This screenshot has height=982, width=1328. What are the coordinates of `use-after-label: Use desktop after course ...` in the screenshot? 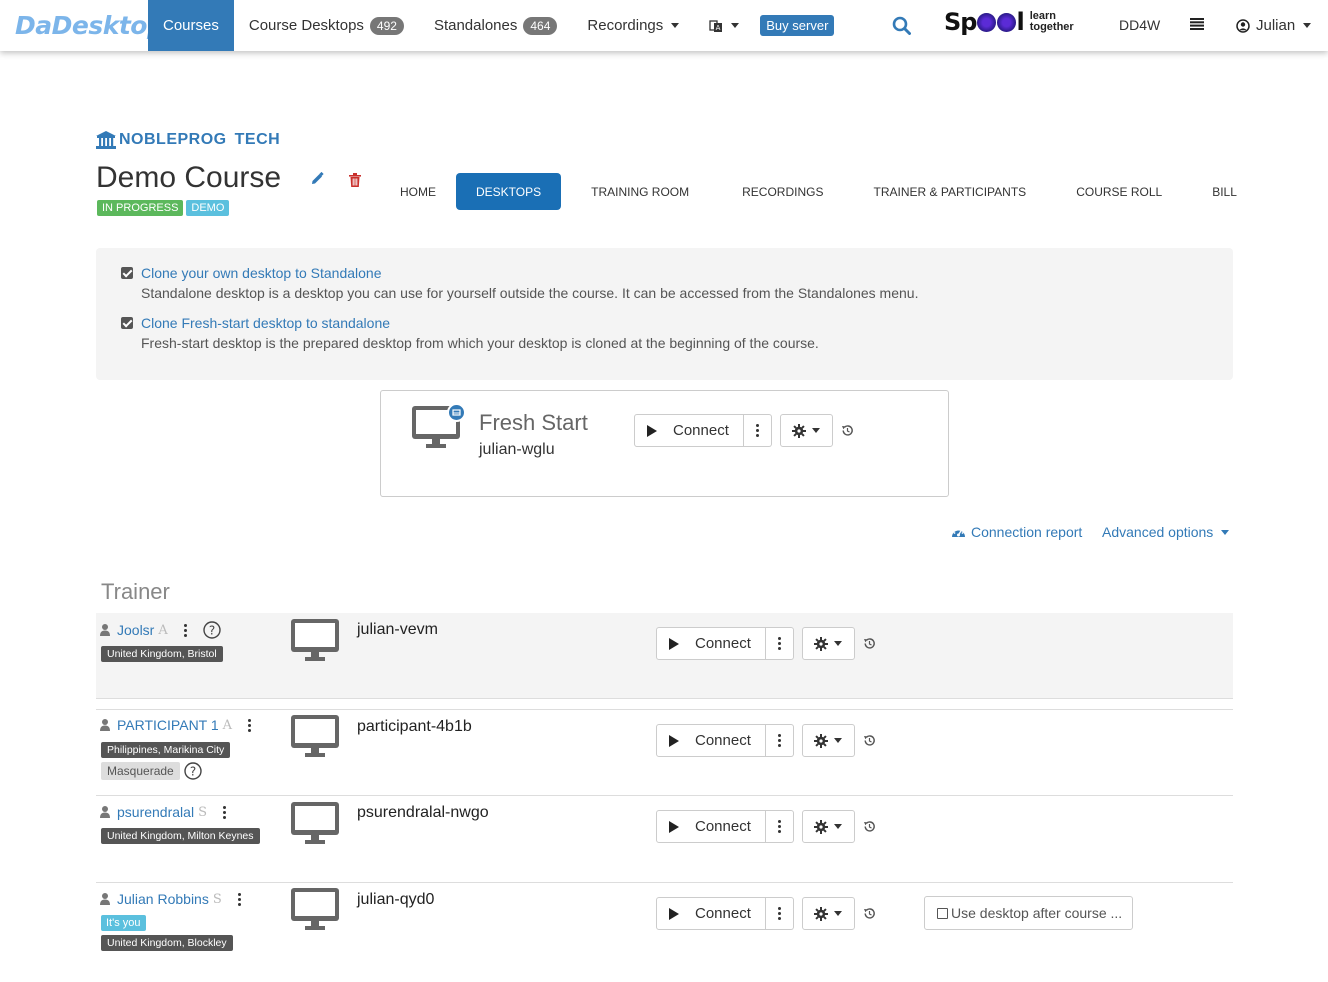 It's located at (1037, 913).